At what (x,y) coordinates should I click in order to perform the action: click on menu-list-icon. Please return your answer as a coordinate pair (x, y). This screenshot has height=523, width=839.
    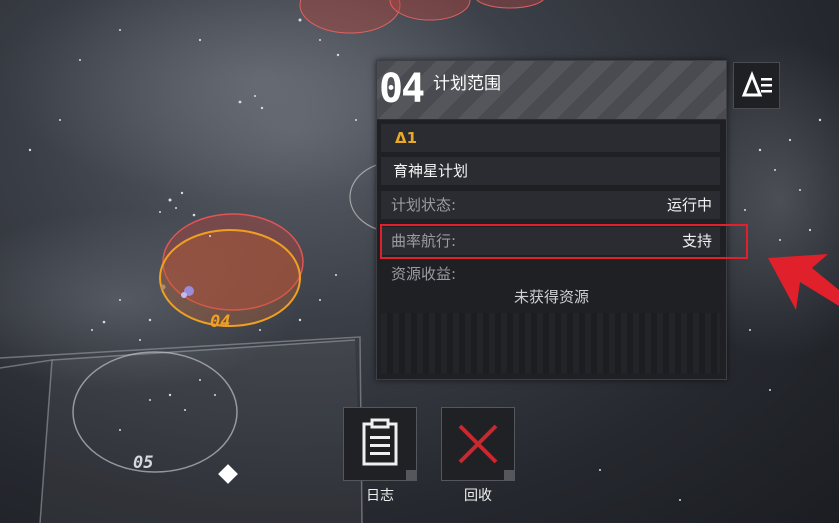
    Looking at the image, I should click on (756, 83).